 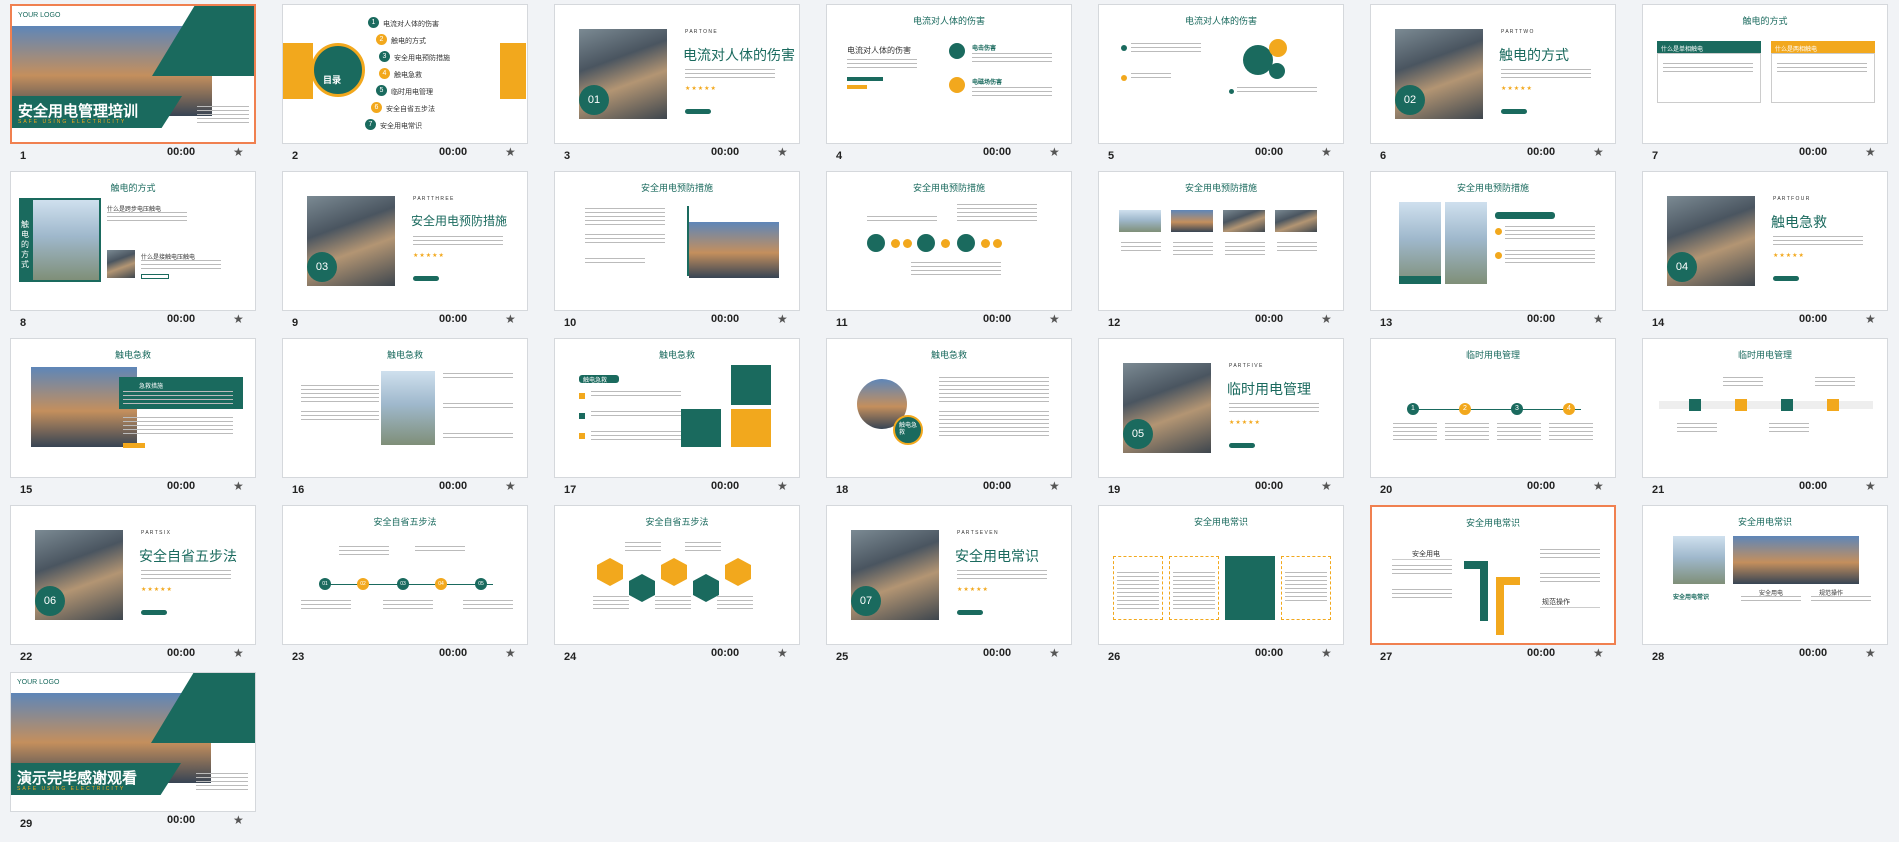 I want to click on slide-number: 10, so click(x=570, y=323).